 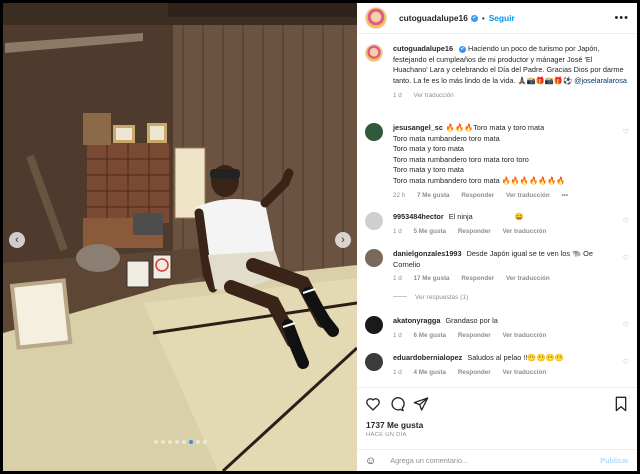 I want to click on comment-text: Saludos al pelao !!😶😶😶😶, so click(x=515, y=357).